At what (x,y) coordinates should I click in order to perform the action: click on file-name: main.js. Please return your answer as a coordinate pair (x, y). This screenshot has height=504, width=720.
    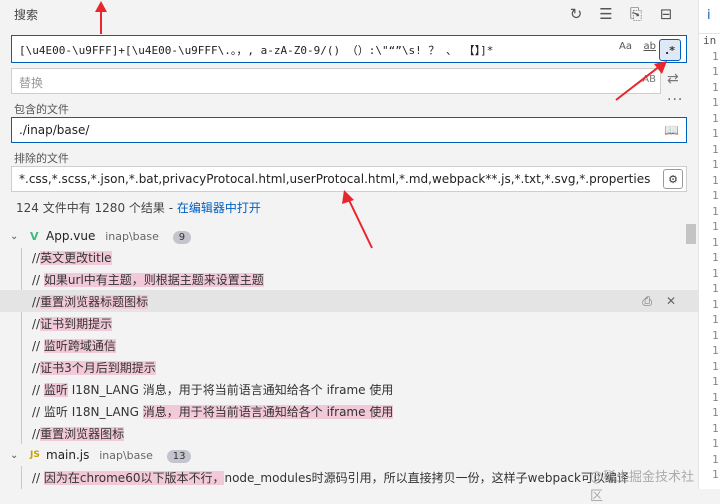
    Looking at the image, I should click on (68, 454).